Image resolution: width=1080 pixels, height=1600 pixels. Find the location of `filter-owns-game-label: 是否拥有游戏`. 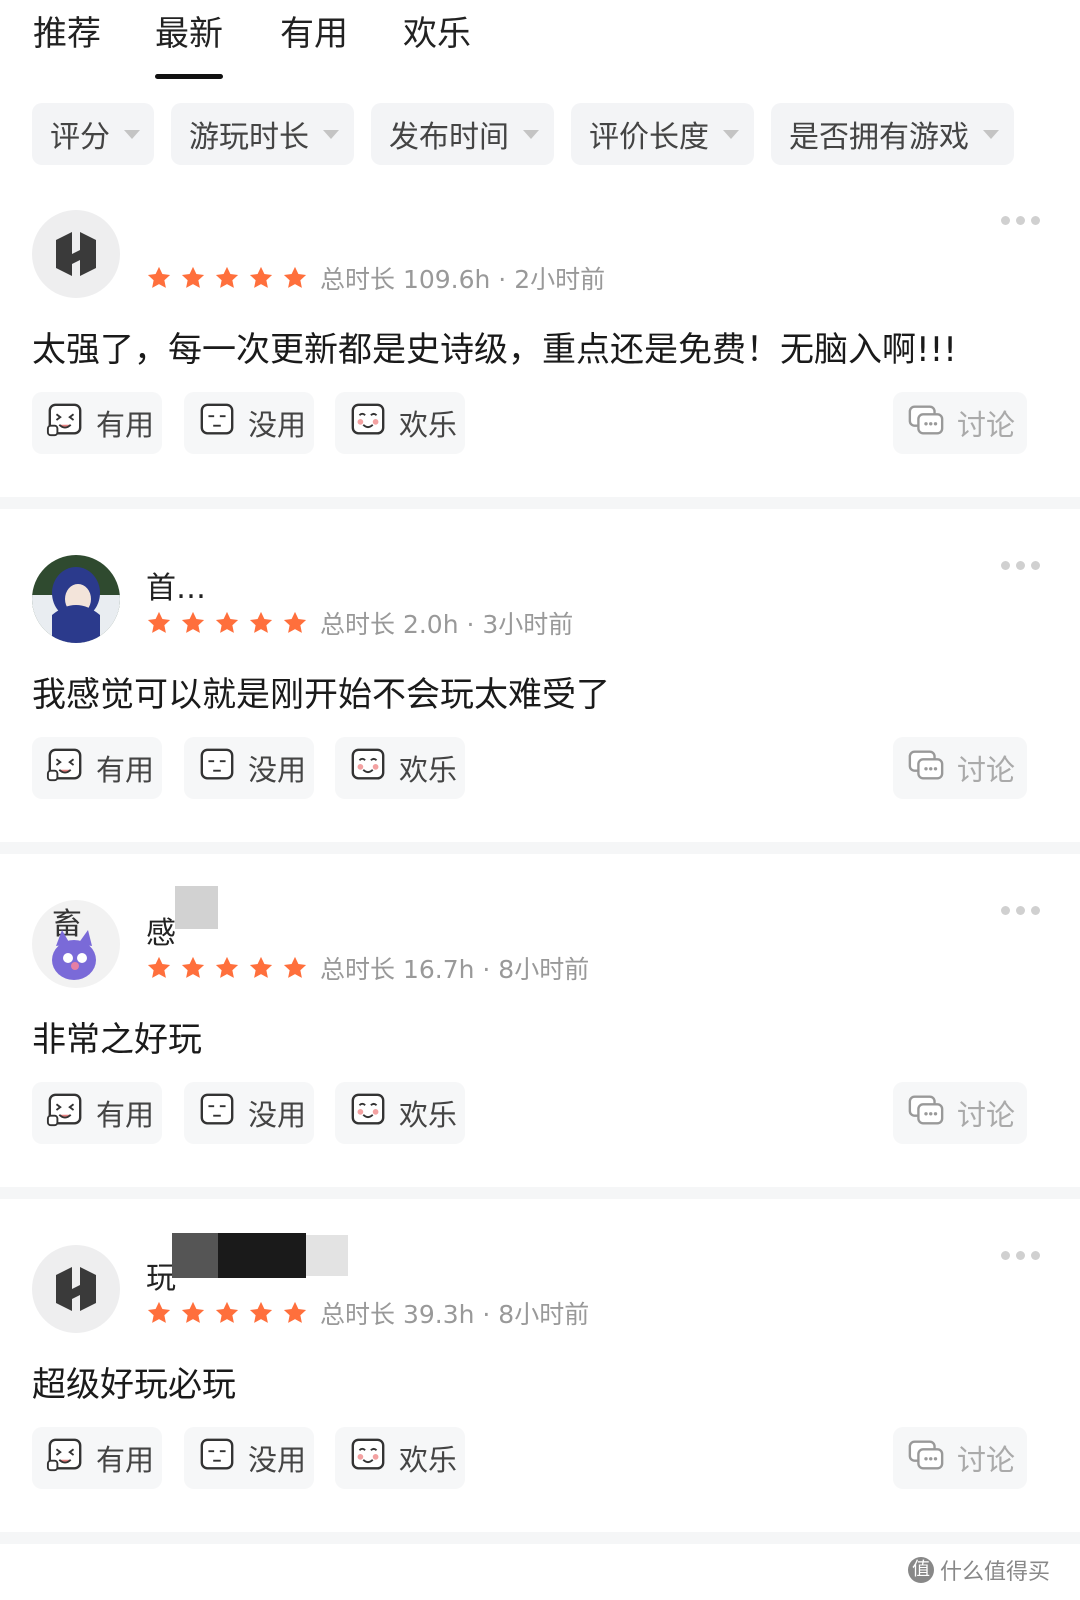

filter-owns-game-label: 是否拥有游戏 is located at coordinates (879, 137).